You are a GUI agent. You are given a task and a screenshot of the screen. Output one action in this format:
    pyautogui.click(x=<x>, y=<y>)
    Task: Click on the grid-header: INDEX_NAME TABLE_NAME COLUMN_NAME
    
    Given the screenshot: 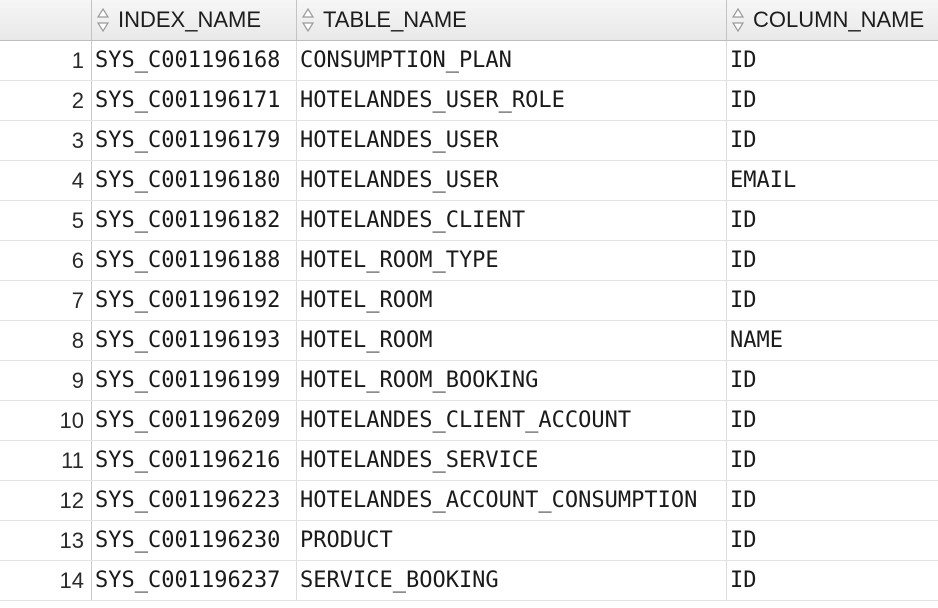 What is the action you would take?
    pyautogui.click(x=469, y=20)
    